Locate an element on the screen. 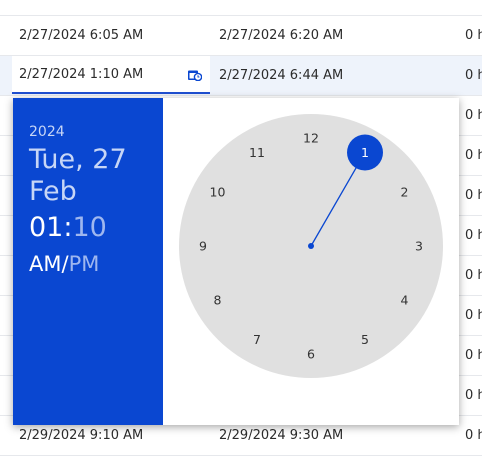 This screenshot has height=456, width=482. start-datetime-input: 2/27/2024 1:10 AM is located at coordinates (81, 75).